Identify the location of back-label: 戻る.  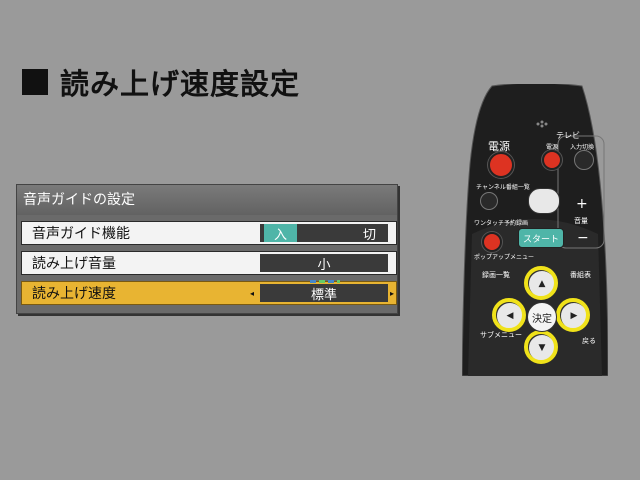
(589, 341).